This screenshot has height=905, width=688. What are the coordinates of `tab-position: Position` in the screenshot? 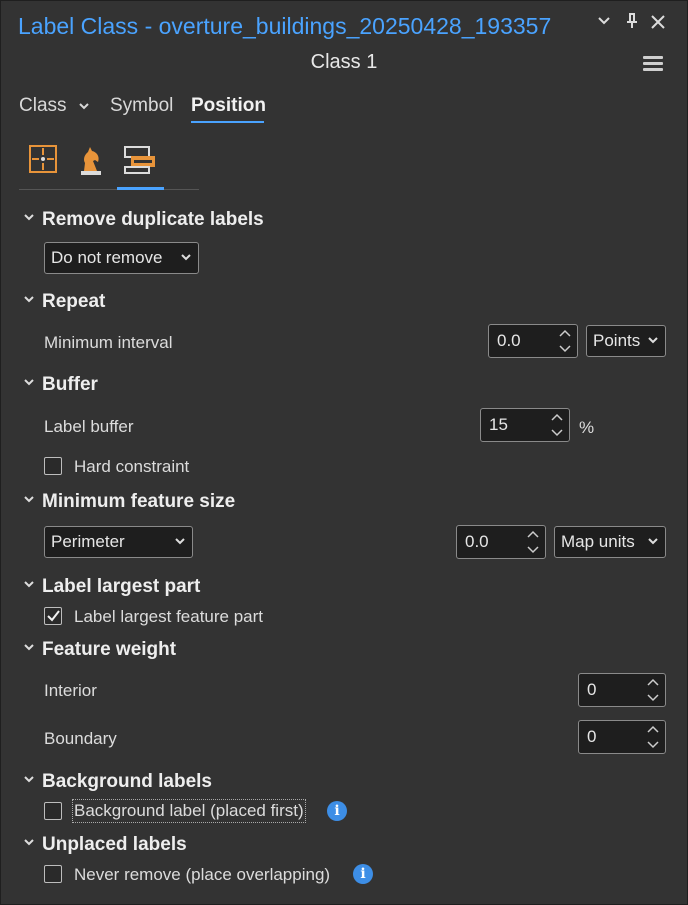 It's located at (228, 106).